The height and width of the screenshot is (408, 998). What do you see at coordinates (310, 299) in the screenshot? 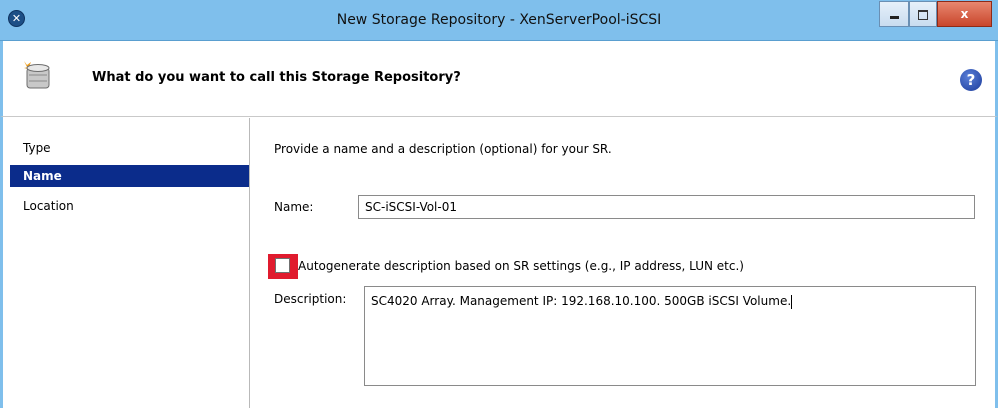
I see `description-label: Description:` at bounding box center [310, 299].